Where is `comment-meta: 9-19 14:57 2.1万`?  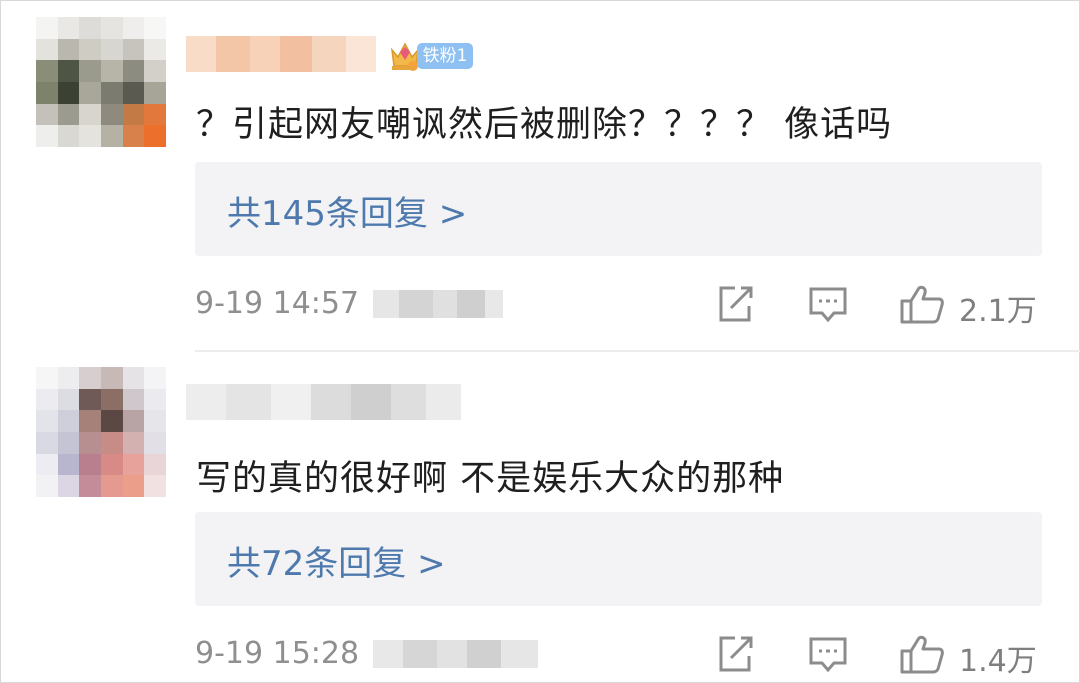 comment-meta: 9-19 14:57 2.1万 is located at coordinates (625, 306).